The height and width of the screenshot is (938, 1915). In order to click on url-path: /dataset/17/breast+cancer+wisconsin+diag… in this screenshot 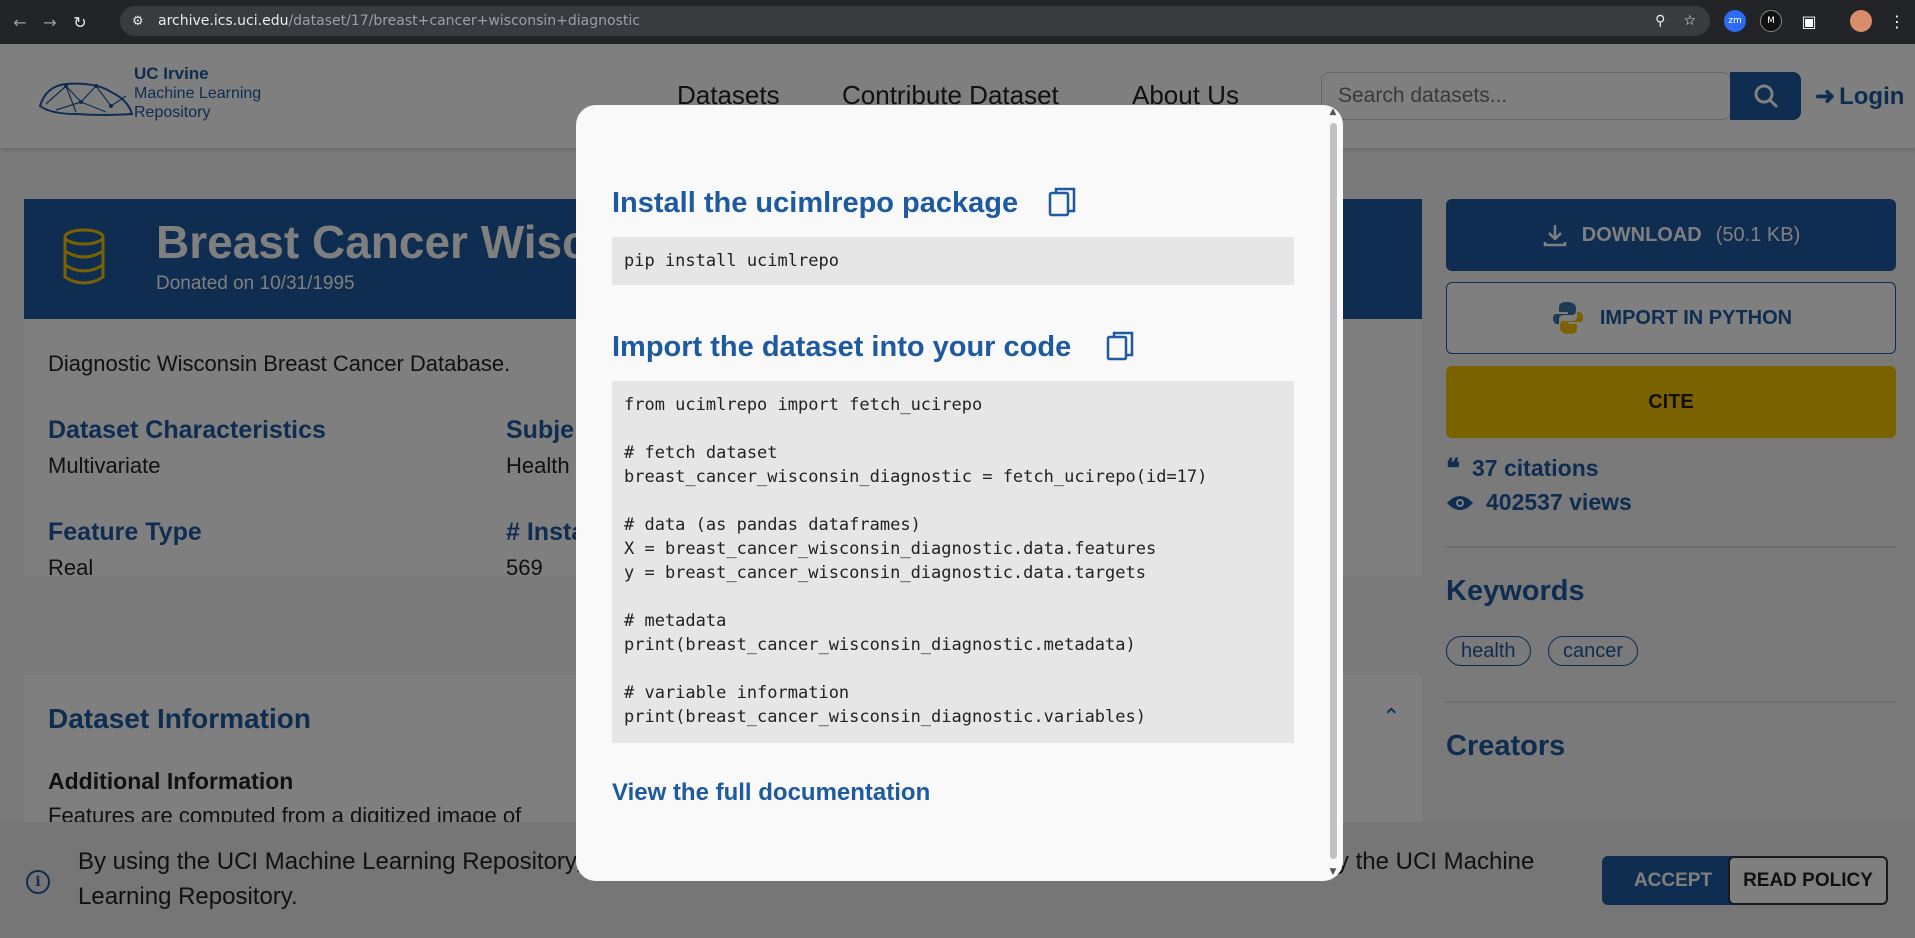, I will do `click(464, 21)`.